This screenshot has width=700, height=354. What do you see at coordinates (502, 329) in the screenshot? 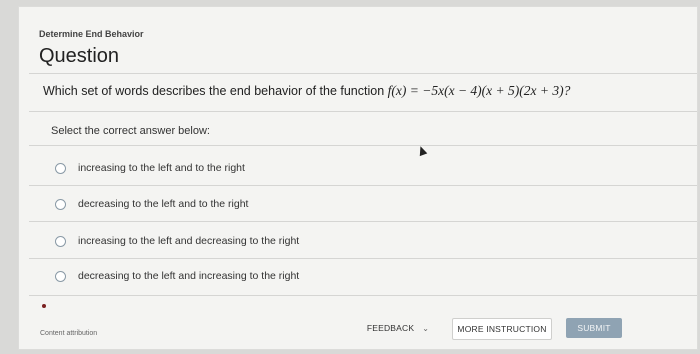
I see `more-instruction-button: MORE INSTRUCTION` at bounding box center [502, 329].